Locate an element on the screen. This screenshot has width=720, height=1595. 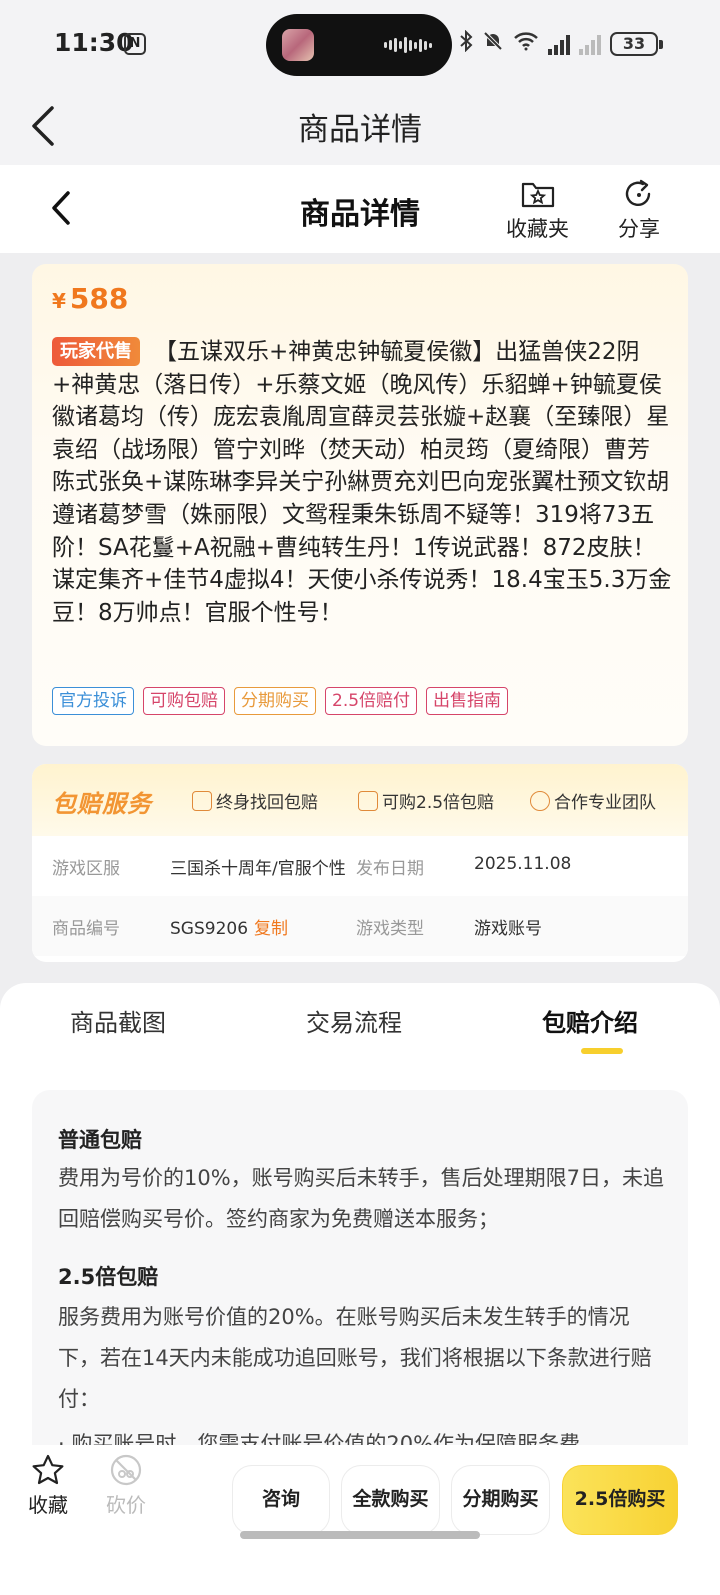
double-compensation-buy-button: 2.5倍购买 is located at coordinates (620, 1500).